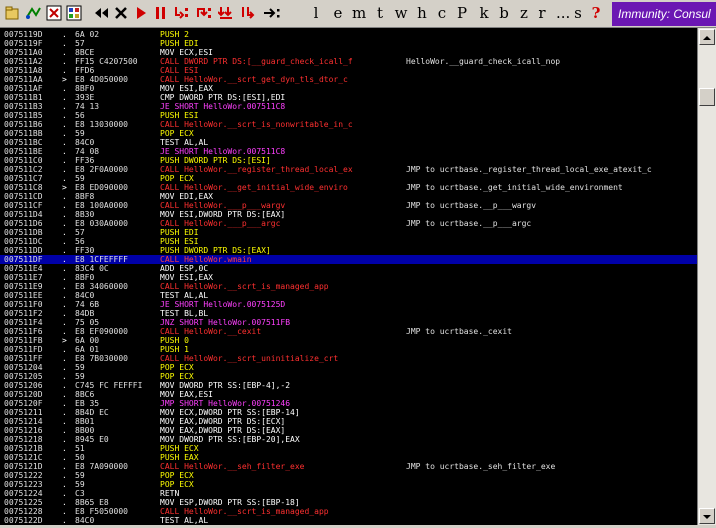  I want to click on execute-till-return-icon, so click(273, 14).